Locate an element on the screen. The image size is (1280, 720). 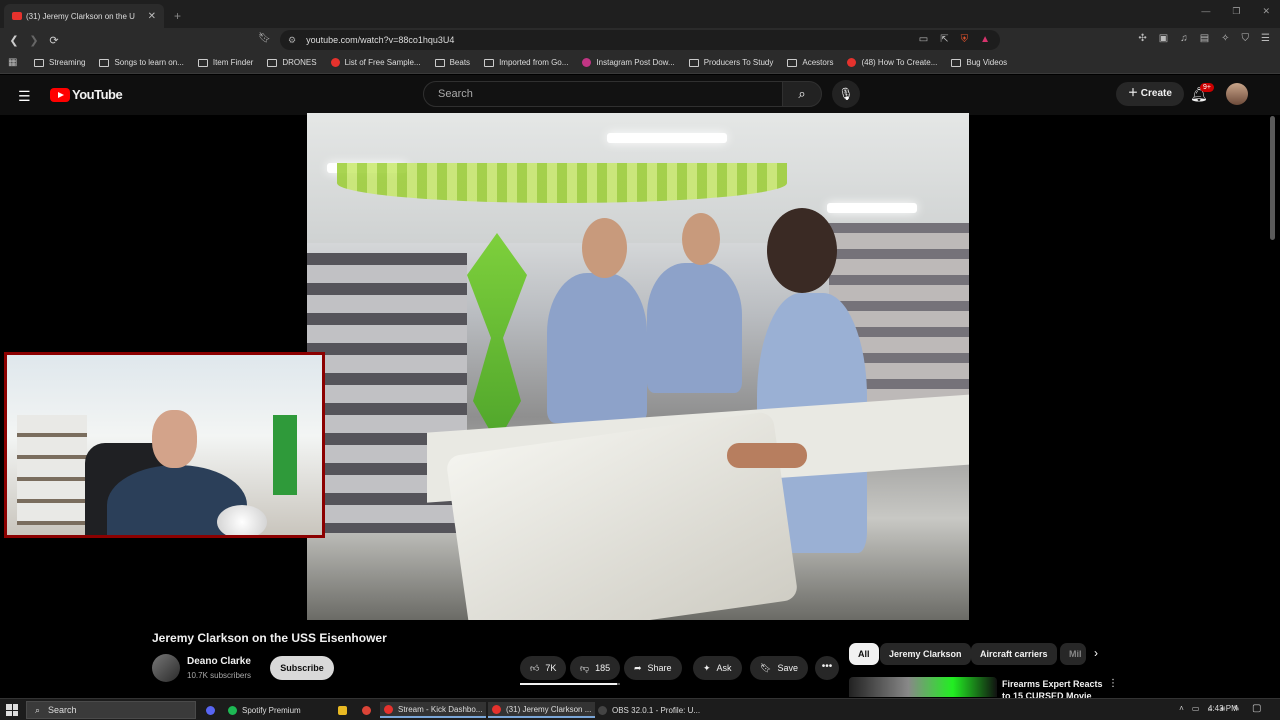
cast-icon: ▭ is located at coordinates (923, 39).